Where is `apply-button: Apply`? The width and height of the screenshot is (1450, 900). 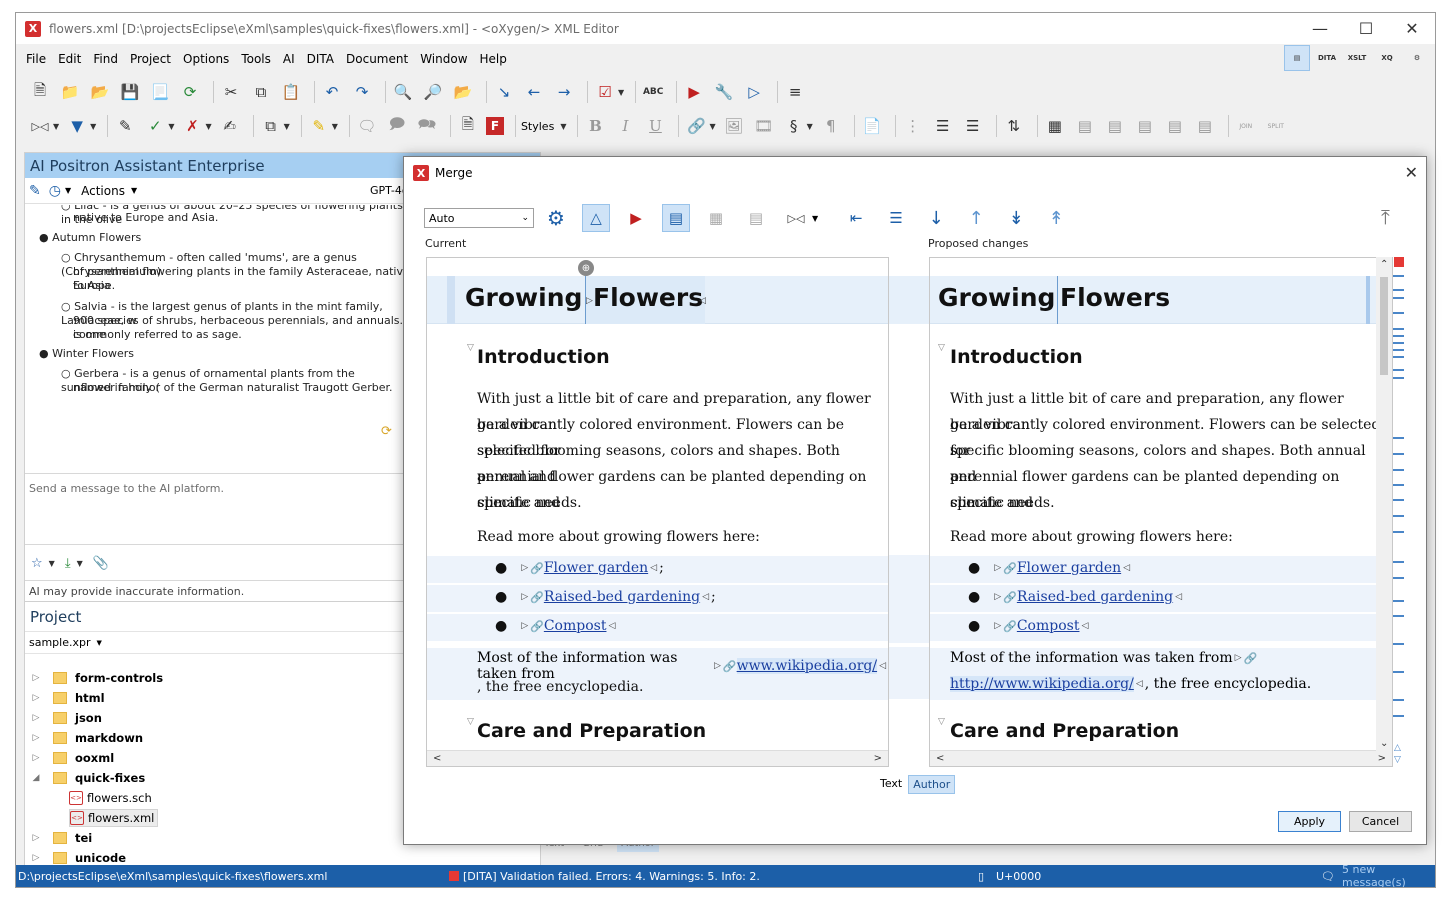 apply-button: Apply is located at coordinates (1309, 821).